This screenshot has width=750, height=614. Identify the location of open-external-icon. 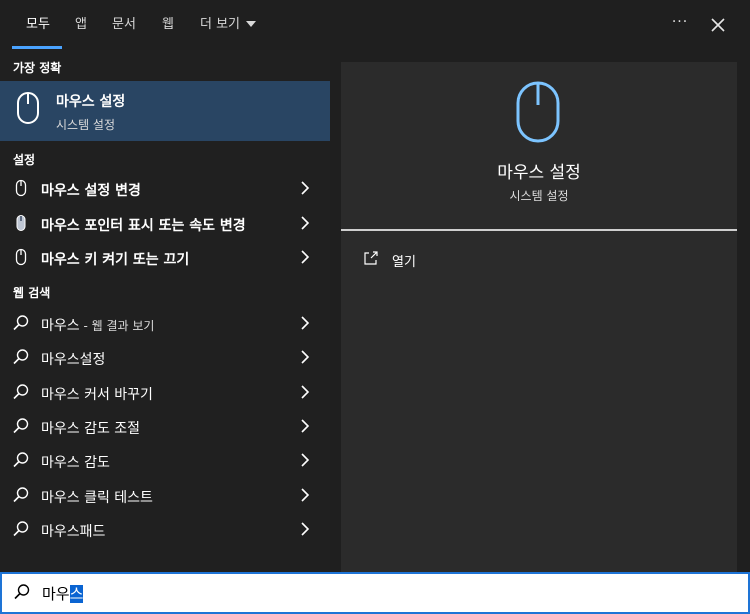
(371, 258).